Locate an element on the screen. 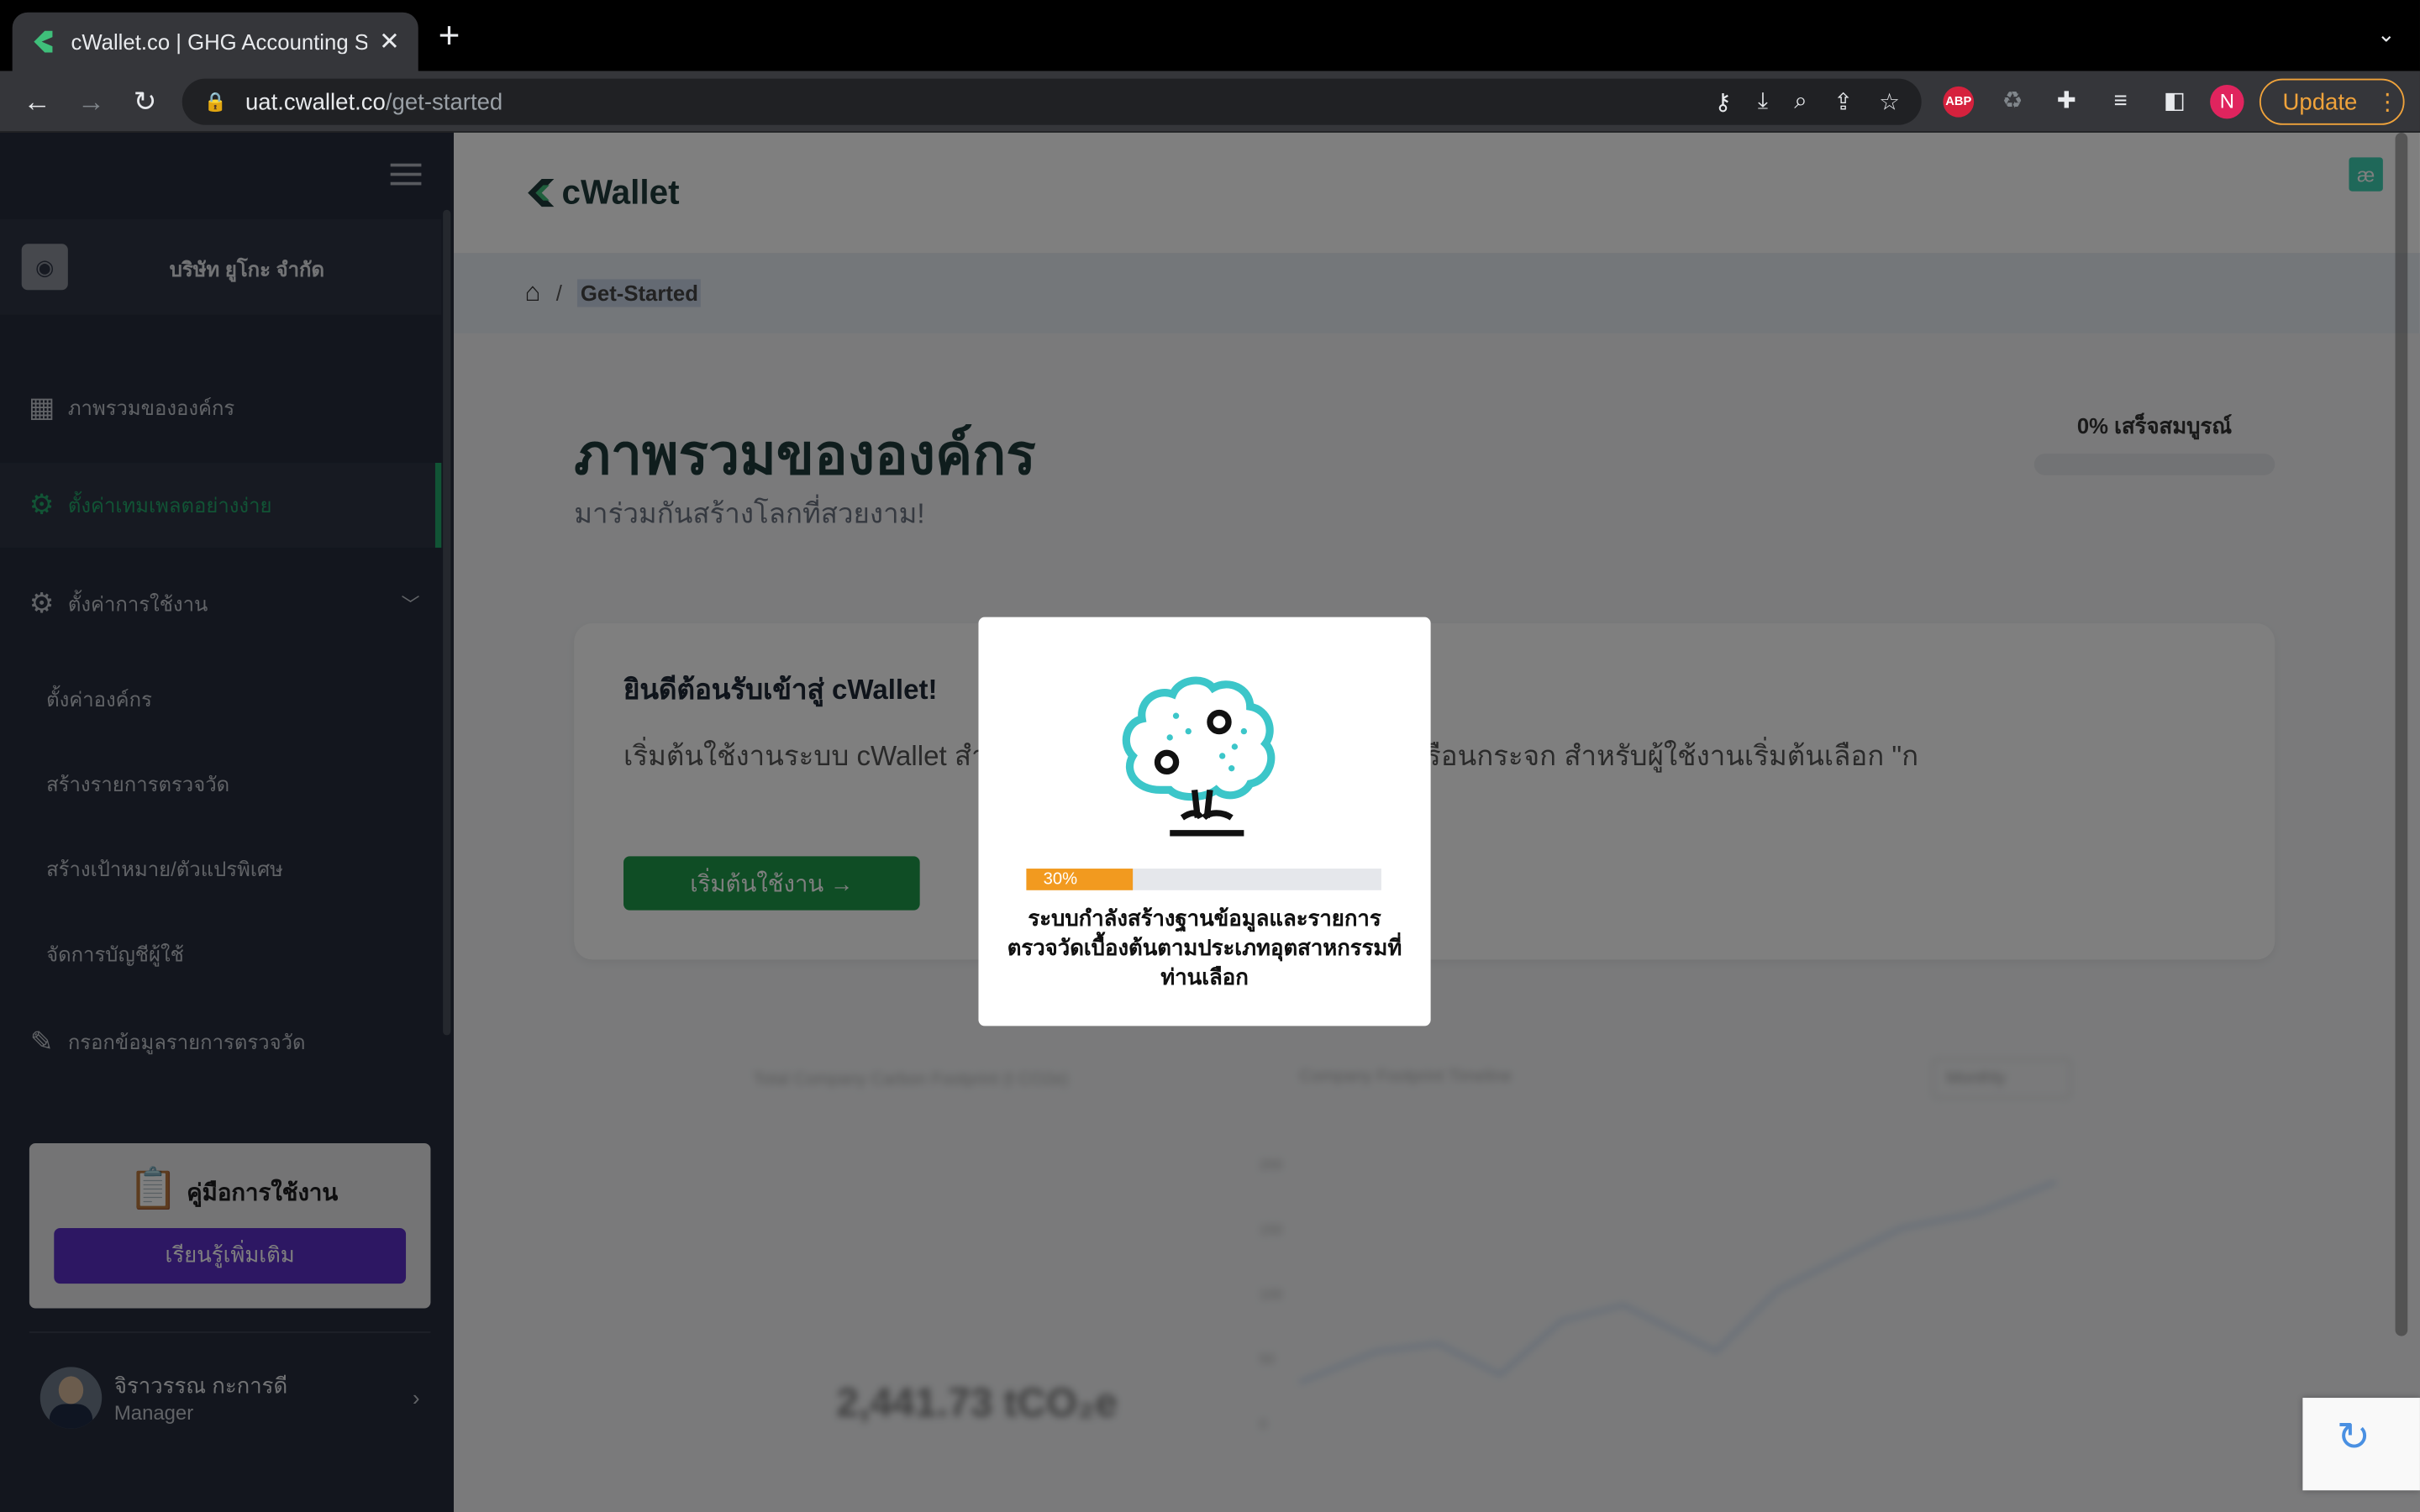 Image resolution: width=2420 pixels, height=1512 pixels. back-icon: ← is located at coordinates (36, 101).